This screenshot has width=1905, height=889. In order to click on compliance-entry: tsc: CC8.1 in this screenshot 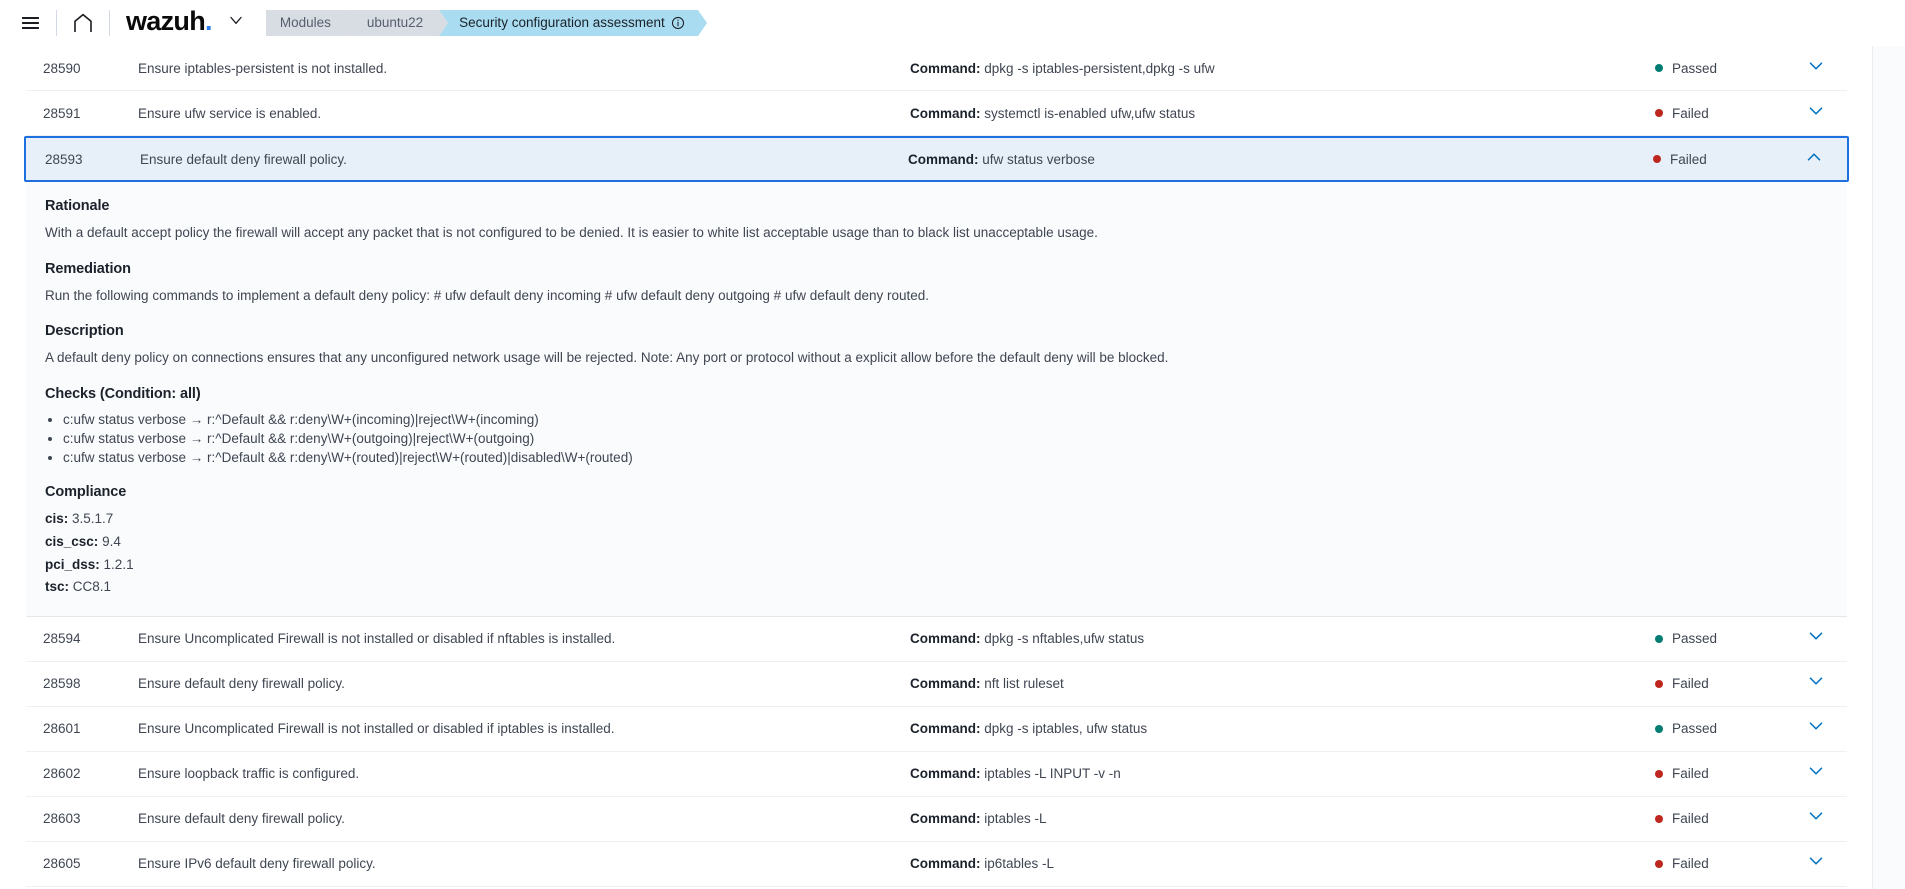, I will do `click(946, 587)`.